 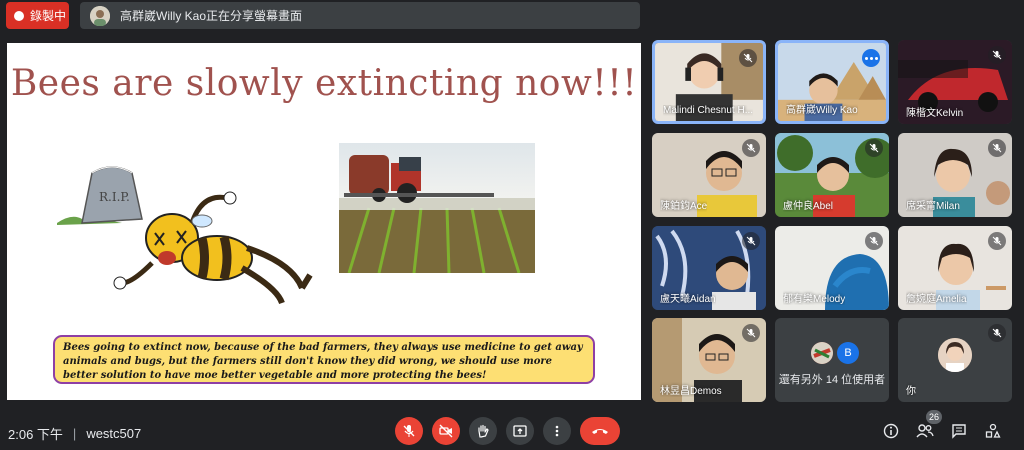 I want to click on meeting-info-button, so click(x=891, y=431).